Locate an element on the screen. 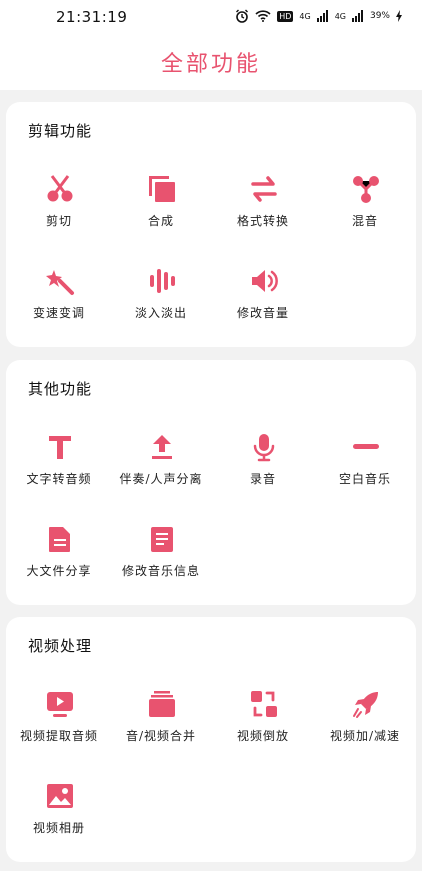 The height and width of the screenshot is (871, 422). feature-label: 音/视频合并 is located at coordinates (161, 736).